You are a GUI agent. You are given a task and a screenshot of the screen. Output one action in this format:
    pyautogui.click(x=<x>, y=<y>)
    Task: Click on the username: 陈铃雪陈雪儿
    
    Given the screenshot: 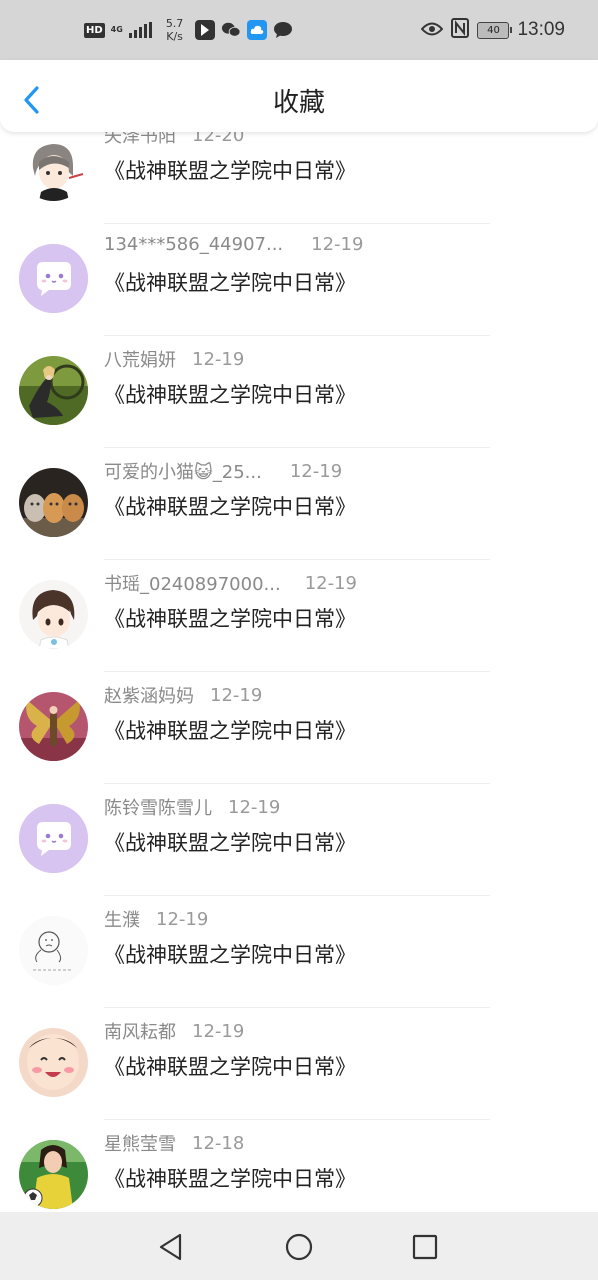 What is the action you would take?
    pyautogui.click(x=158, y=807)
    